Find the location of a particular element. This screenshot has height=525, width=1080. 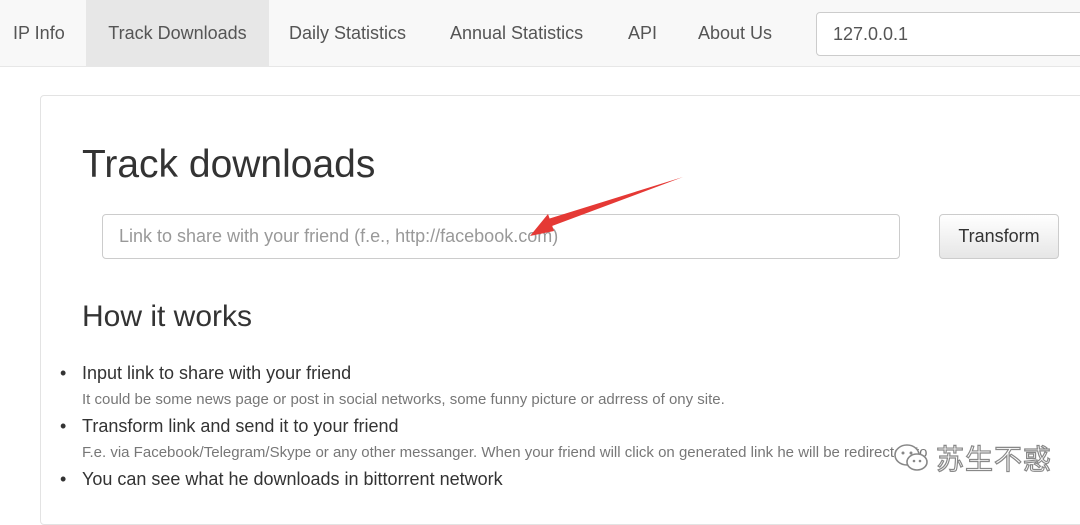

watermark: 苏生不惑 is located at coordinates (972, 458).